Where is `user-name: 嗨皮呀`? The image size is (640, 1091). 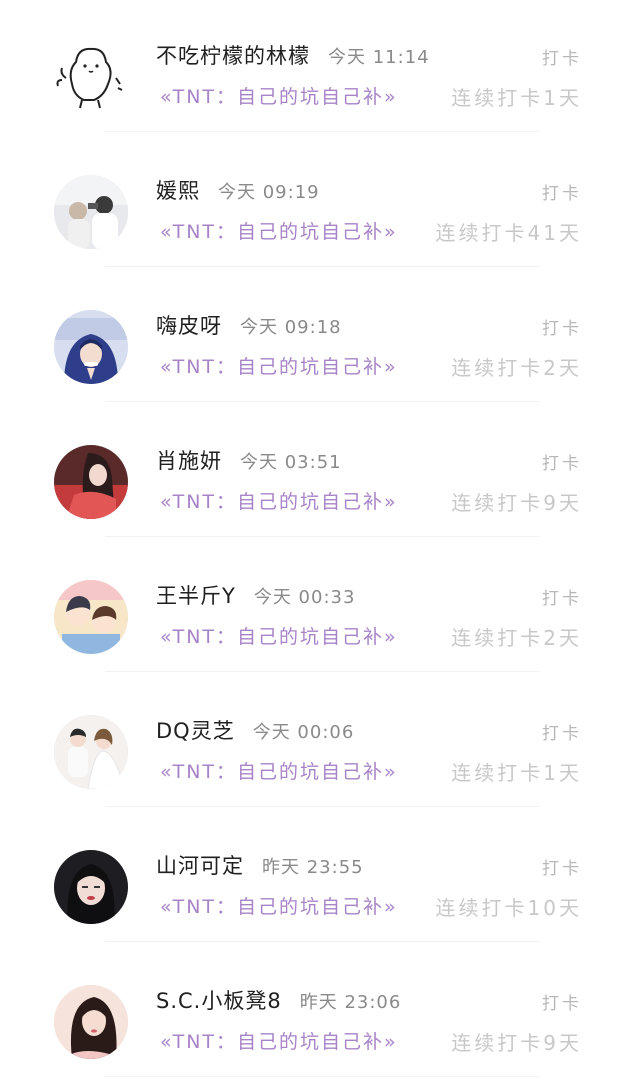
user-name: 嗨皮呀 is located at coordinates (189, 326).